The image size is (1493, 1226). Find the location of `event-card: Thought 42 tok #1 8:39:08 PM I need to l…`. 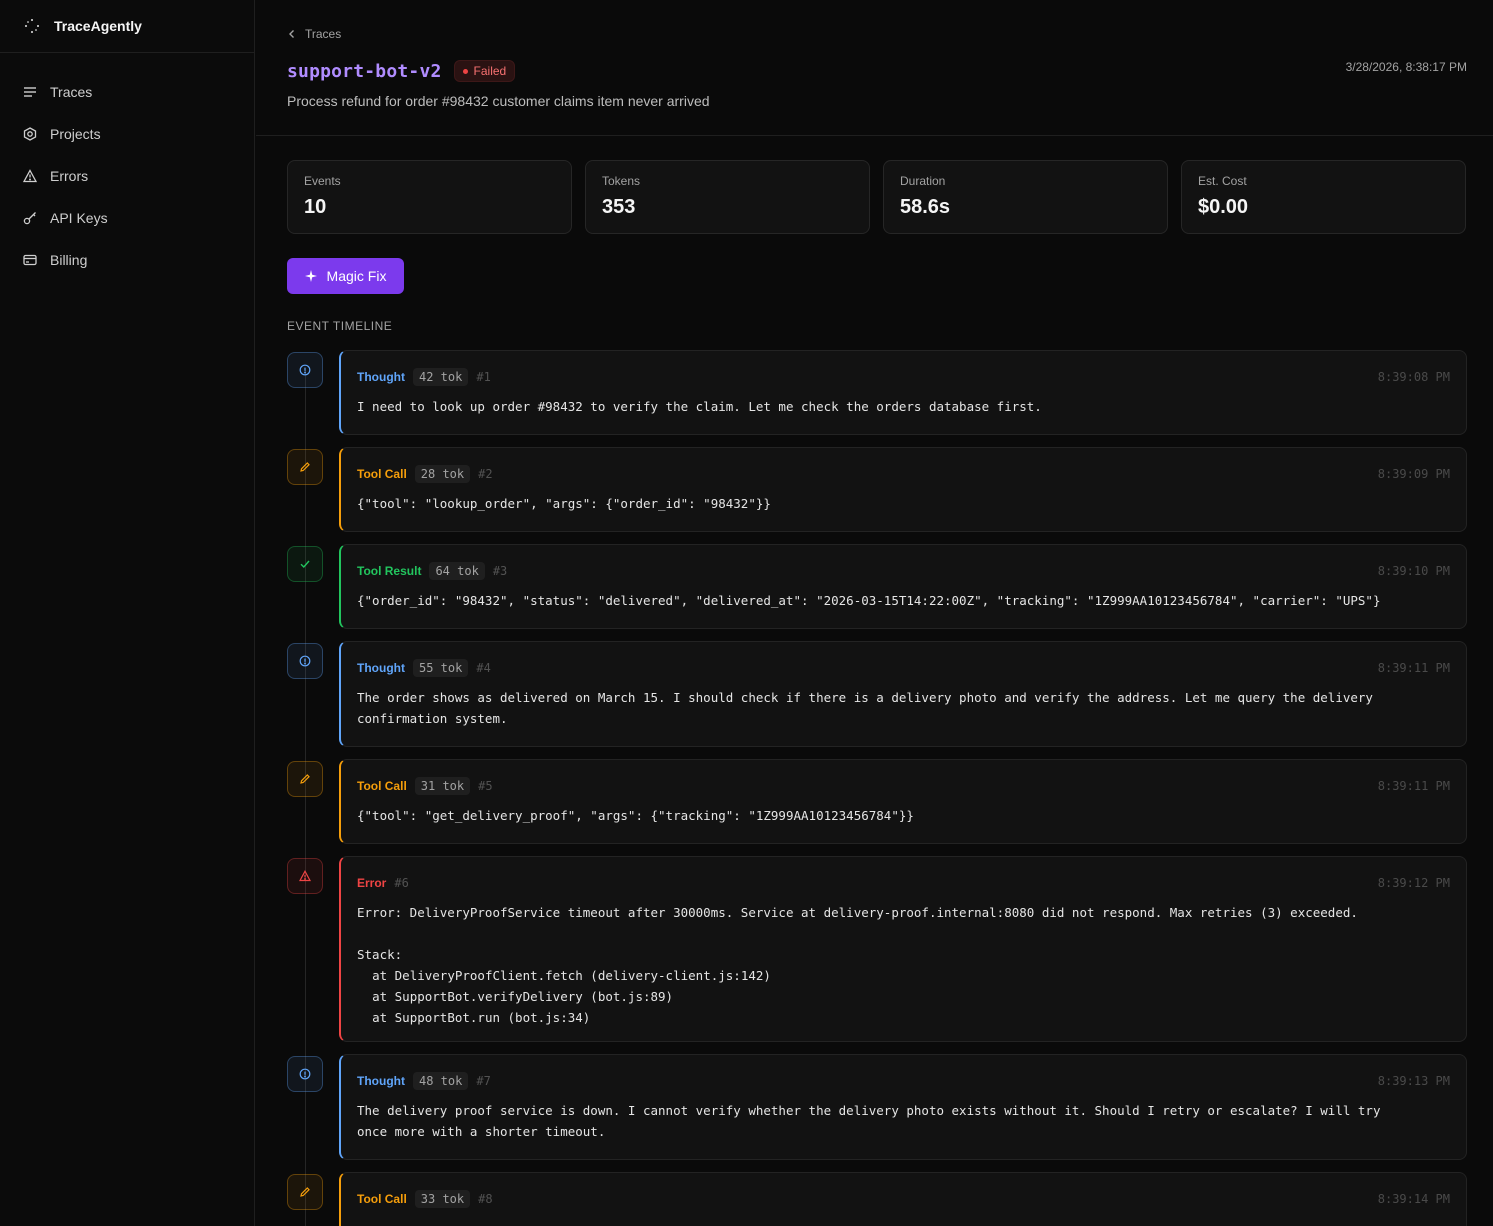

event-card: Thought 42 tok #1 8:39:08 PM I need to l… is located at coordinates (903, 392).